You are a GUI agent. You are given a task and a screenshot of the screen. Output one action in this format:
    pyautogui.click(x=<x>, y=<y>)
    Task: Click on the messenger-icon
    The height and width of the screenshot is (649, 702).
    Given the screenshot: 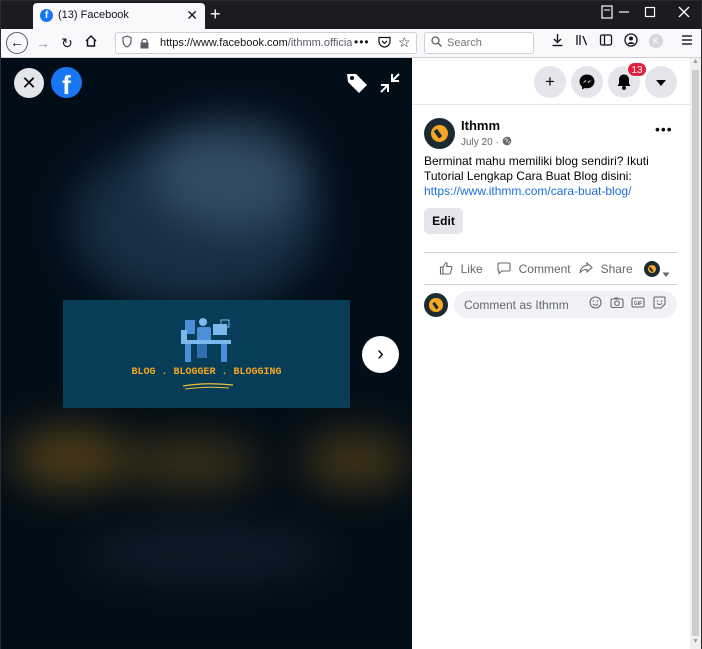 What is the action you would take?
    pyautogui.click(x=587, y=82)
    